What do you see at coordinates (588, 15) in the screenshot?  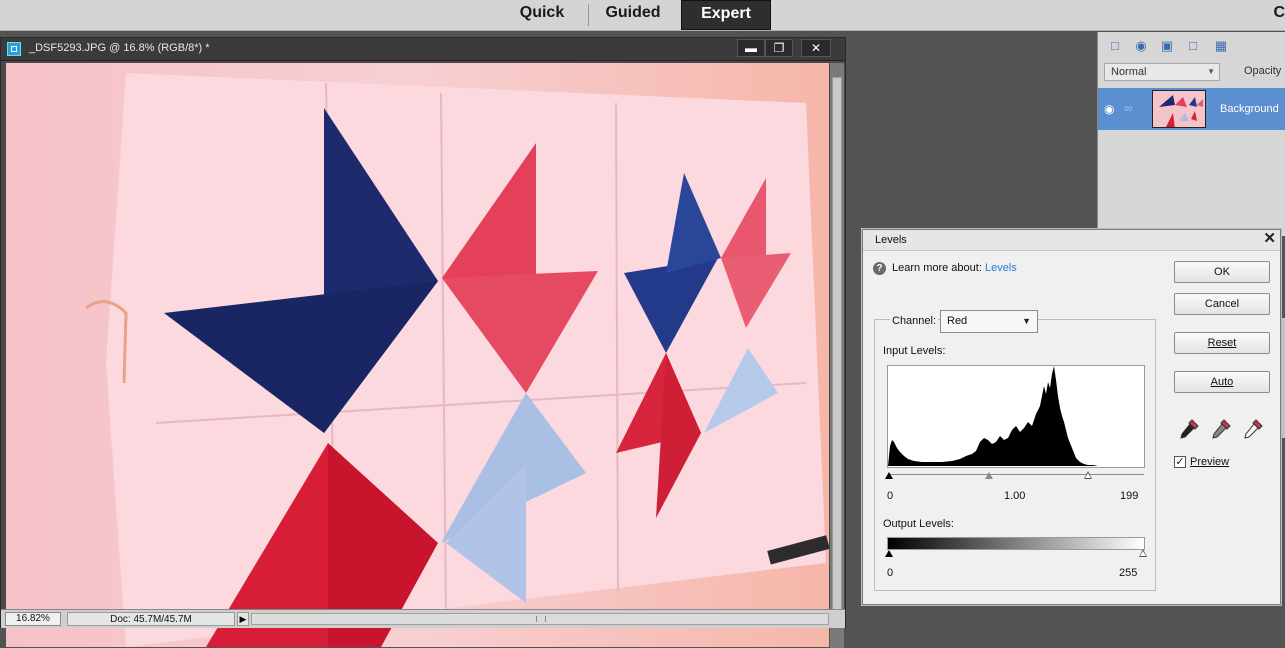 I see `tab-divider` at bounding box center [588, 15].